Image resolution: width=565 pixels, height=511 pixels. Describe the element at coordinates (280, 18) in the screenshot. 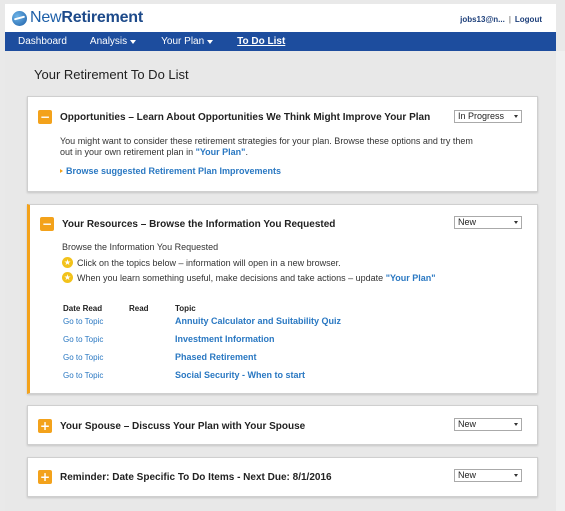

I see `top-header: NewRetirement jobs13@n... | Logout` at that location.